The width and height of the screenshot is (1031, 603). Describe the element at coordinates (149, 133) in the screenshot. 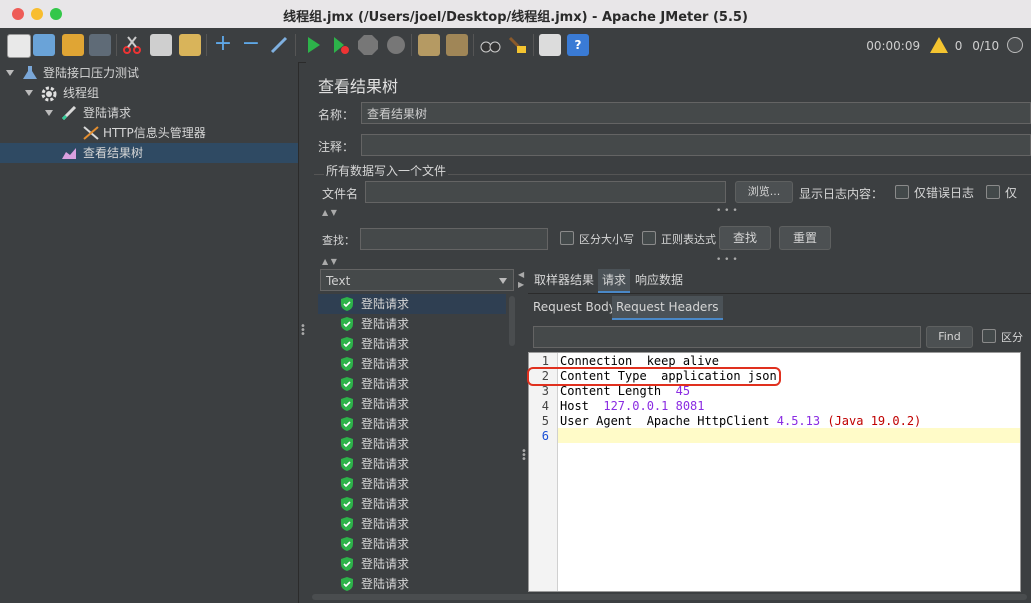

I see `tree-item-header-manager: HTTP信息头管理器` at that location.